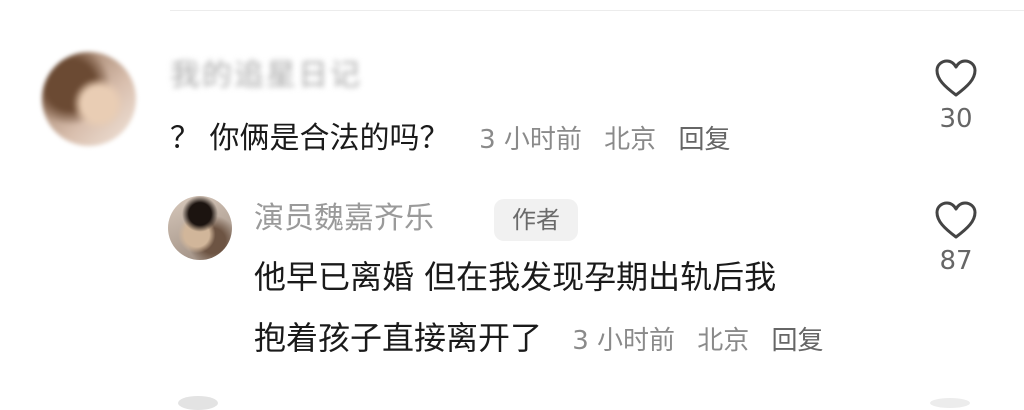  I want to click on author-avatar, so click(200, 228).